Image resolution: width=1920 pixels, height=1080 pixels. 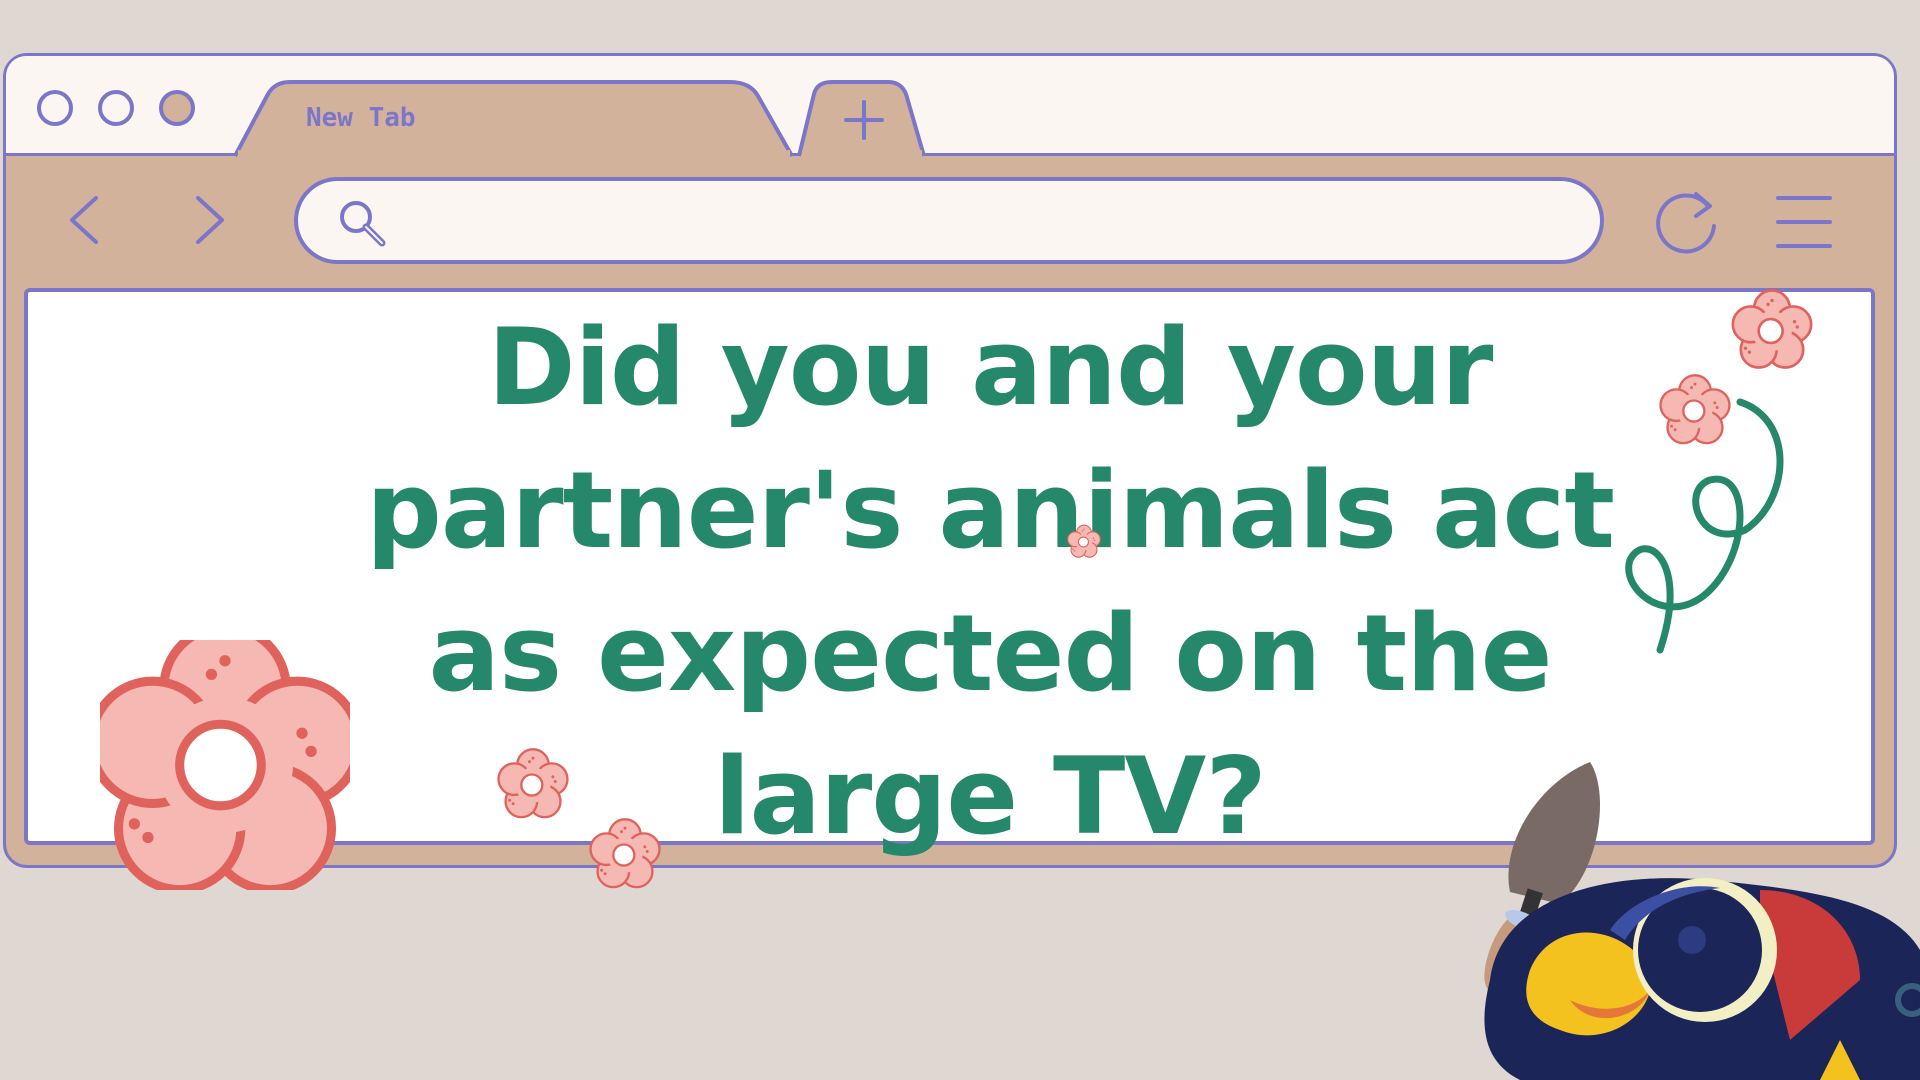 I want to click on hamburger-menu-icon, so click(x=1804, y=222).